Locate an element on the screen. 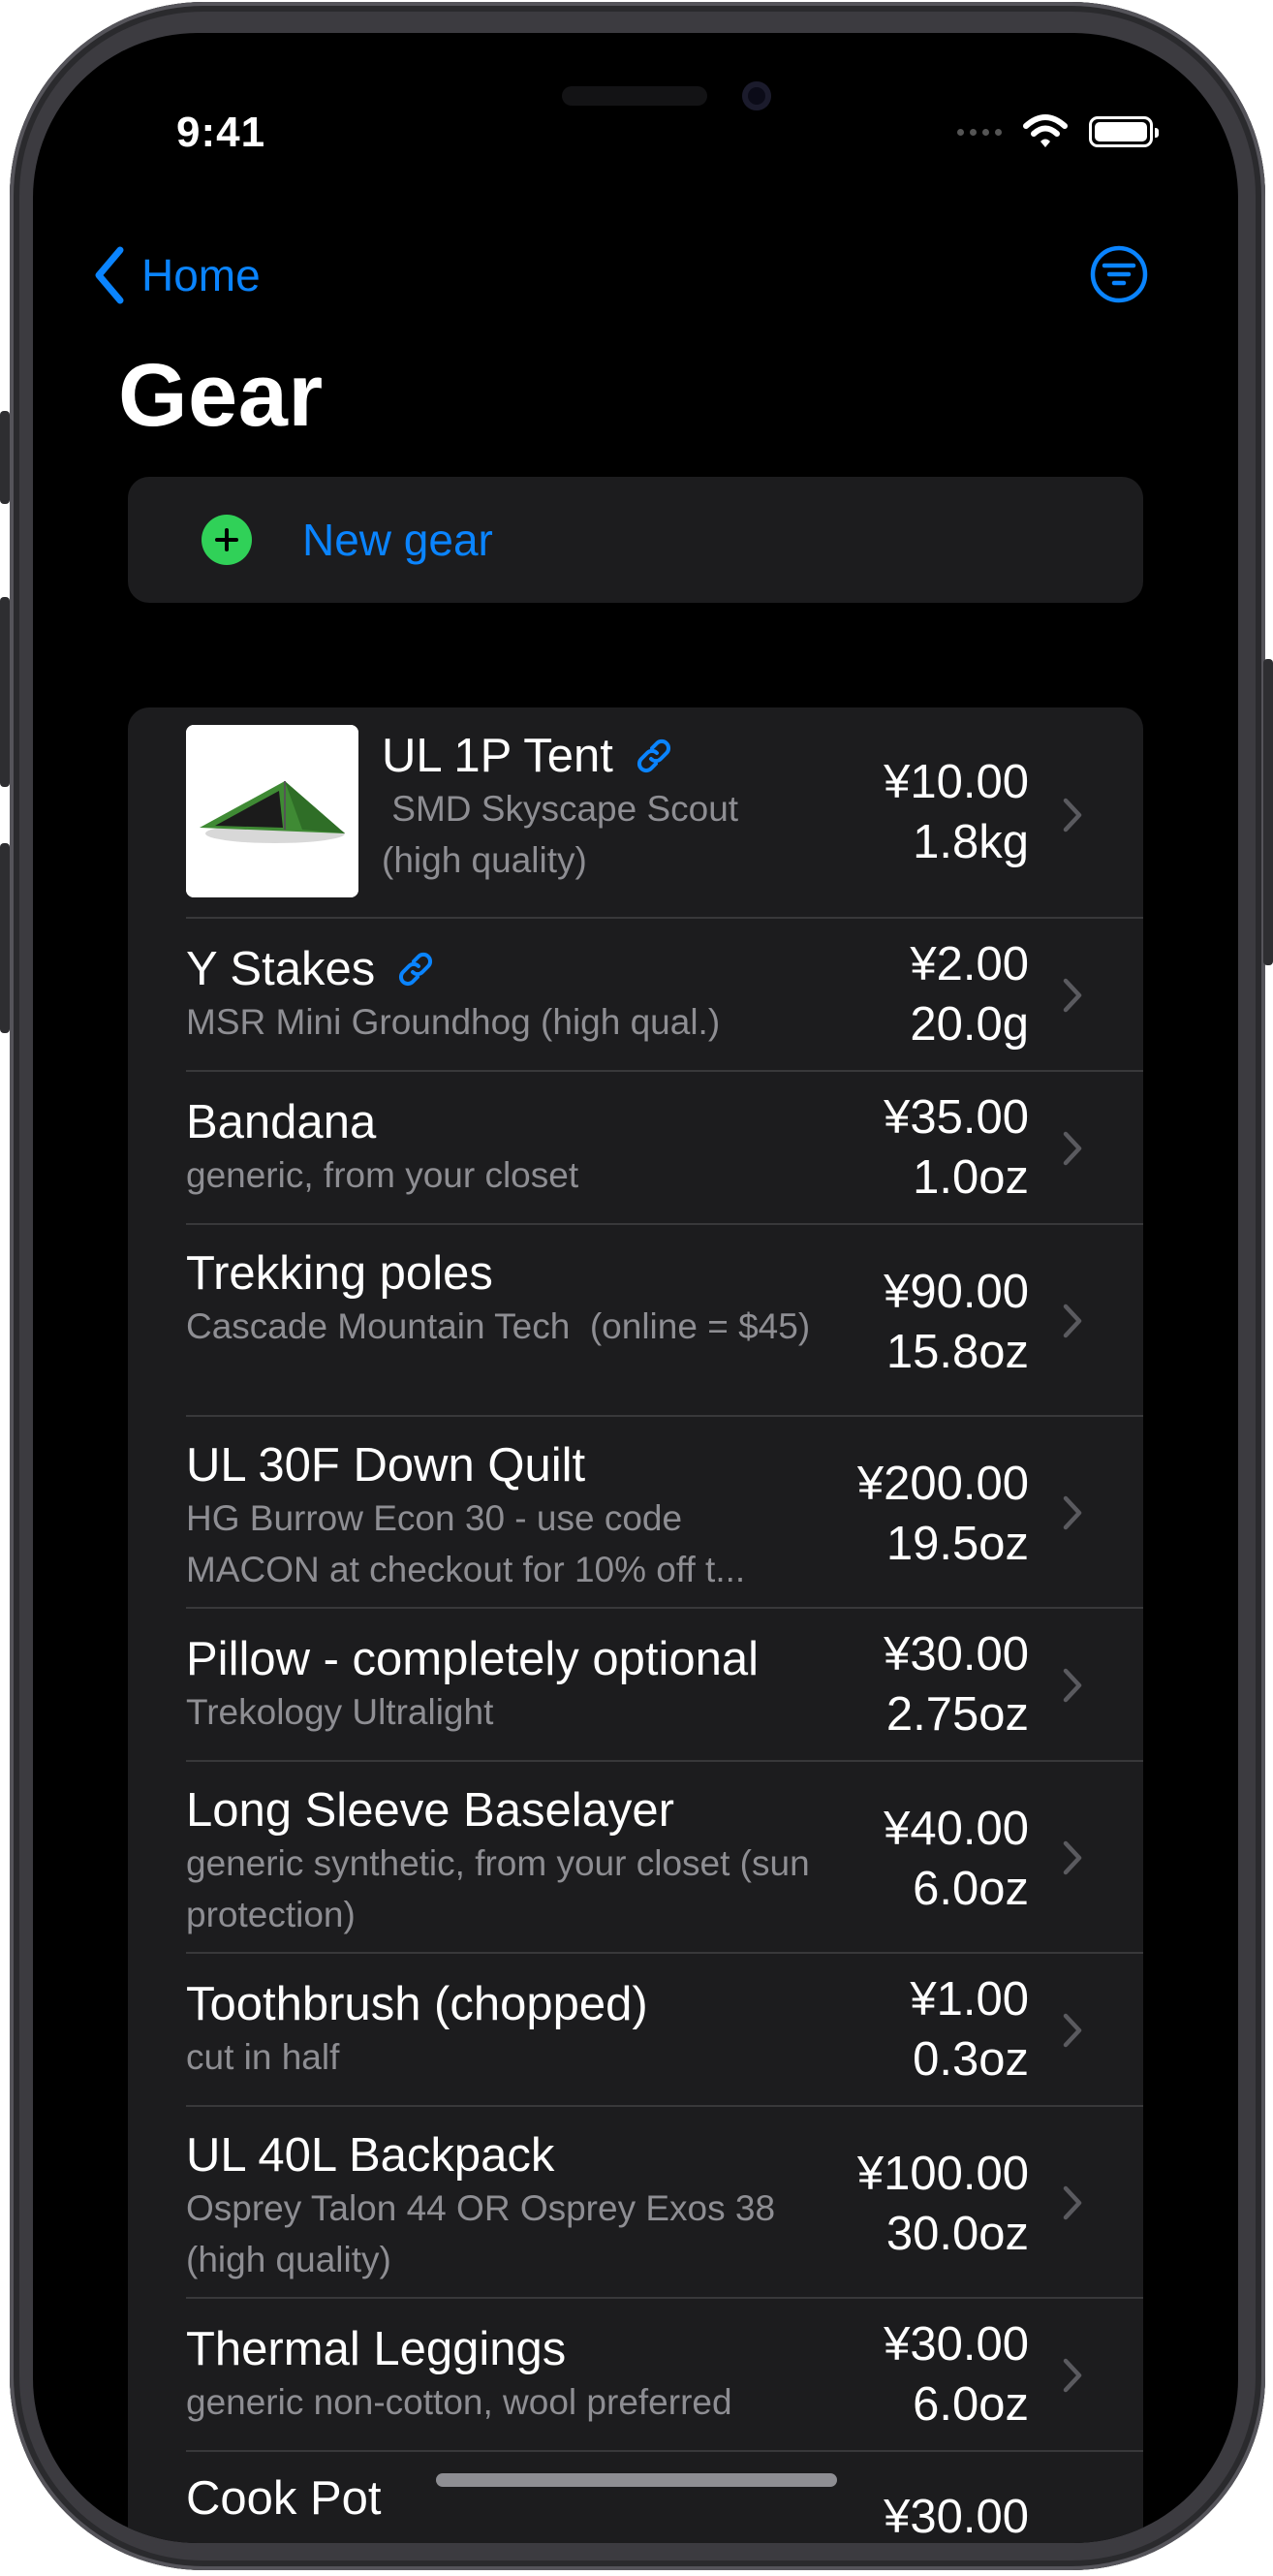 The image size is (1273, 2576). item-name: Toothbrush (chopped) is located at coordinates (417, 2004).